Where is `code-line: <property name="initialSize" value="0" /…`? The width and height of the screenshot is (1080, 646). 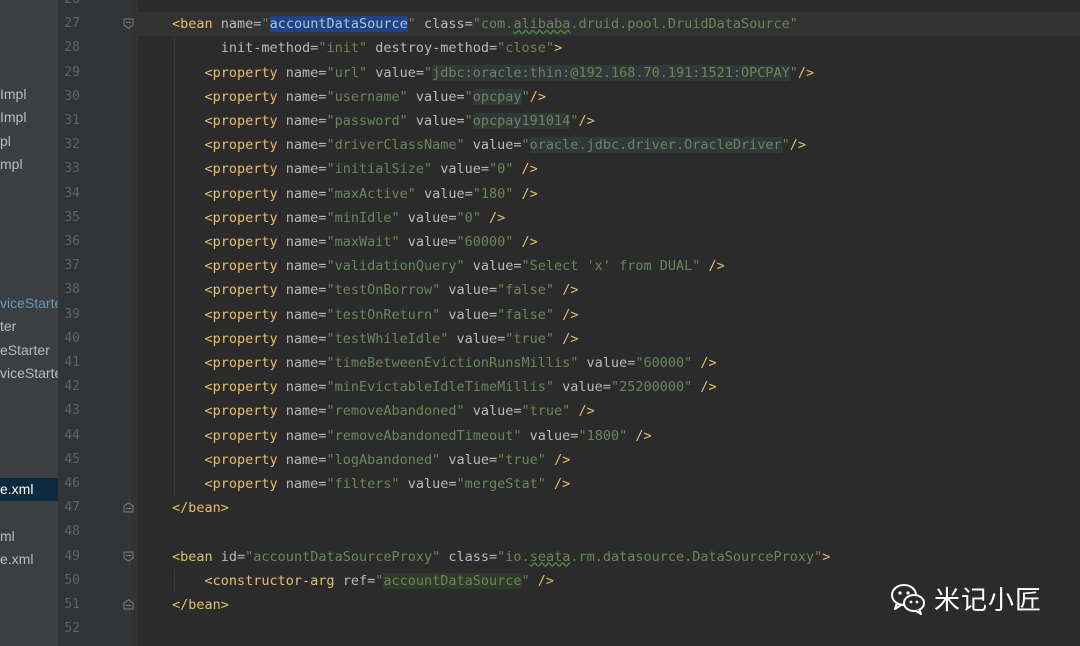
code-line: <property name="initialSize" value="0" /… is located at coordinates (355, 169).